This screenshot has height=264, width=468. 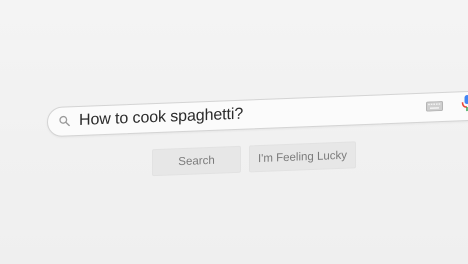 What do you see at coordinates (161, 118) in the screenshot?
I see `search-input: How to cook spaghetti?` at bounding box center [161, 118].